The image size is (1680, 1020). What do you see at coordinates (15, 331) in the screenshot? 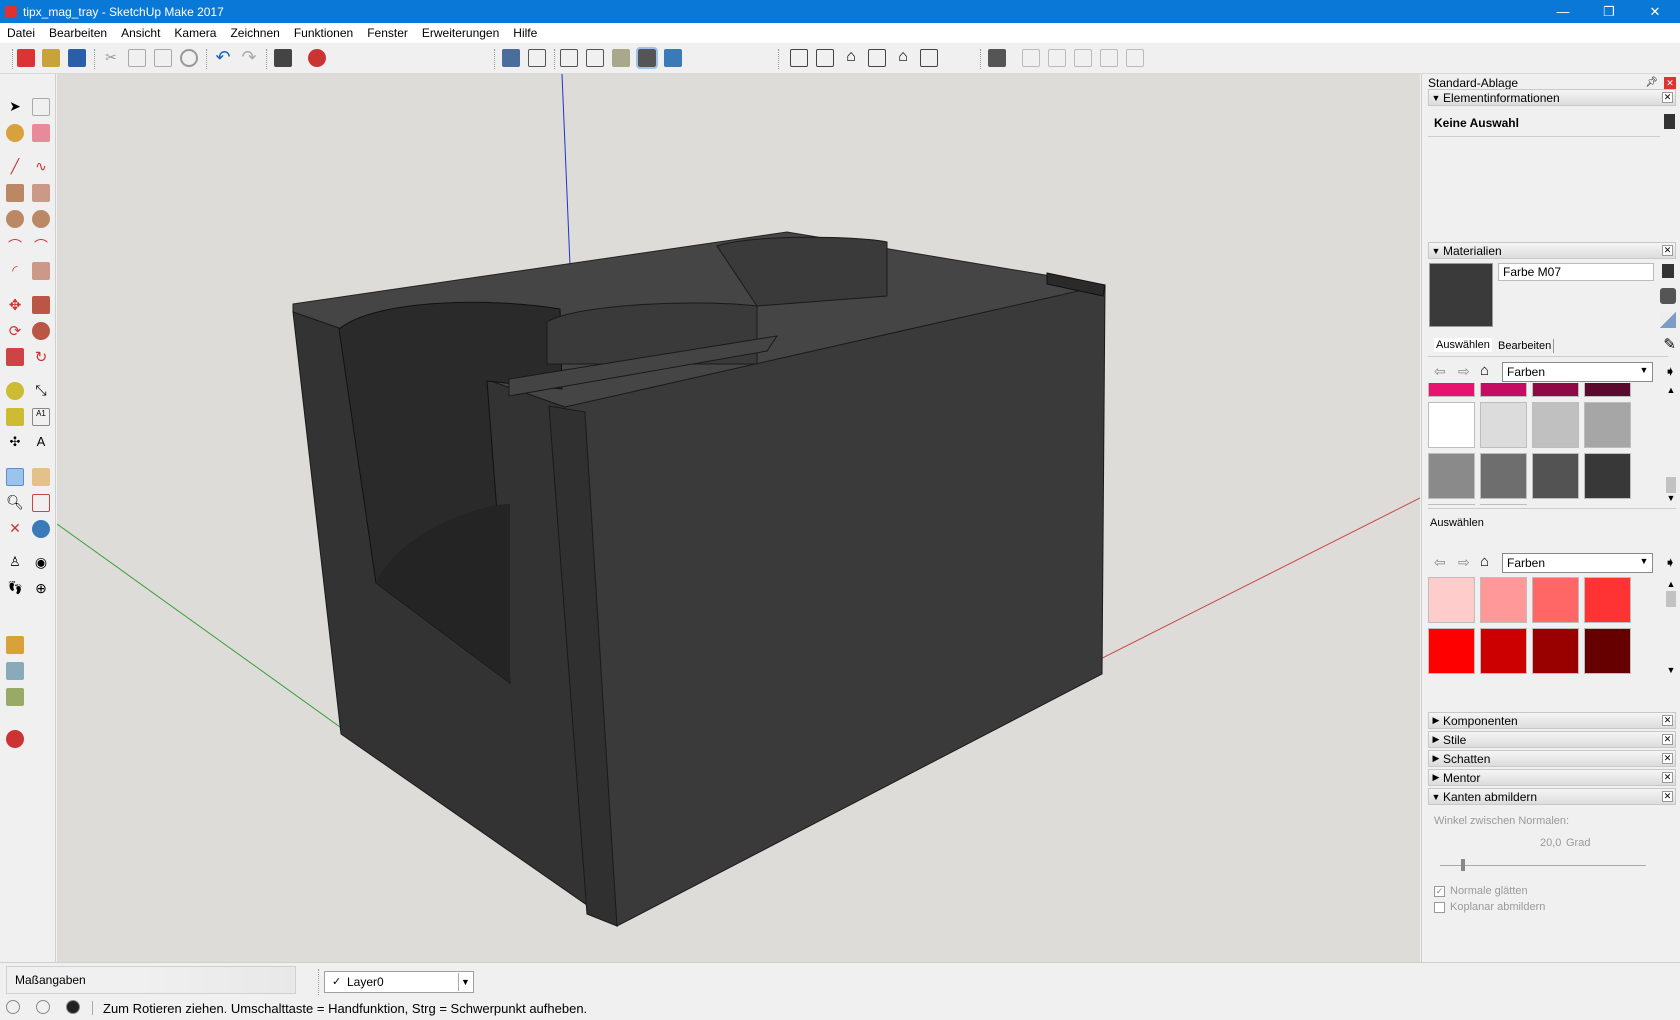
I see `rotate-icon: ⟳` at bounding box center [15, 331].